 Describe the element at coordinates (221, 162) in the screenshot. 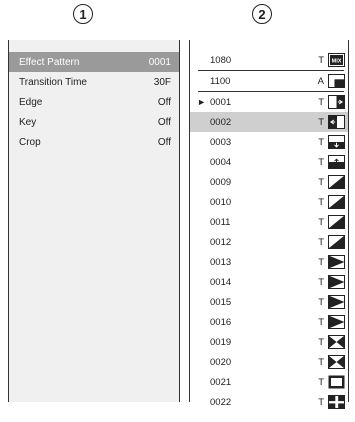

I see `pattern-number: 0004` at that location.